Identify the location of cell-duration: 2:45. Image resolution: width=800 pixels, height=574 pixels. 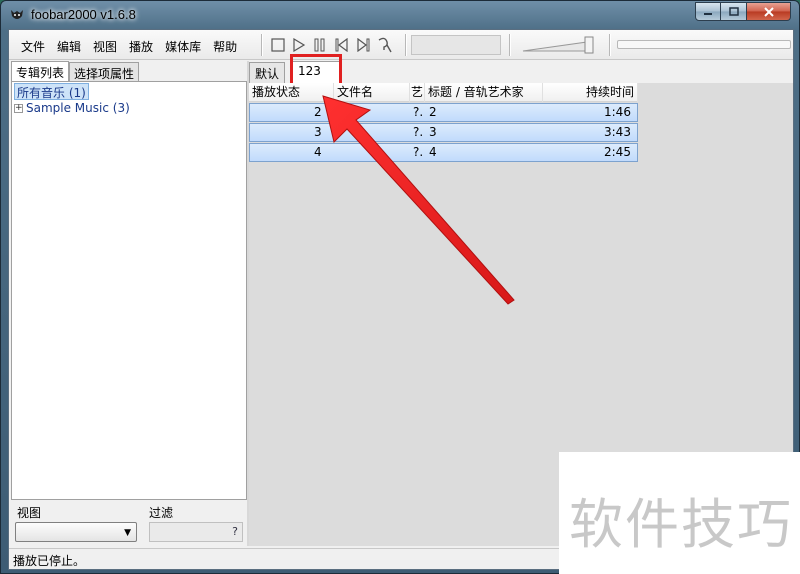
(617, 152).